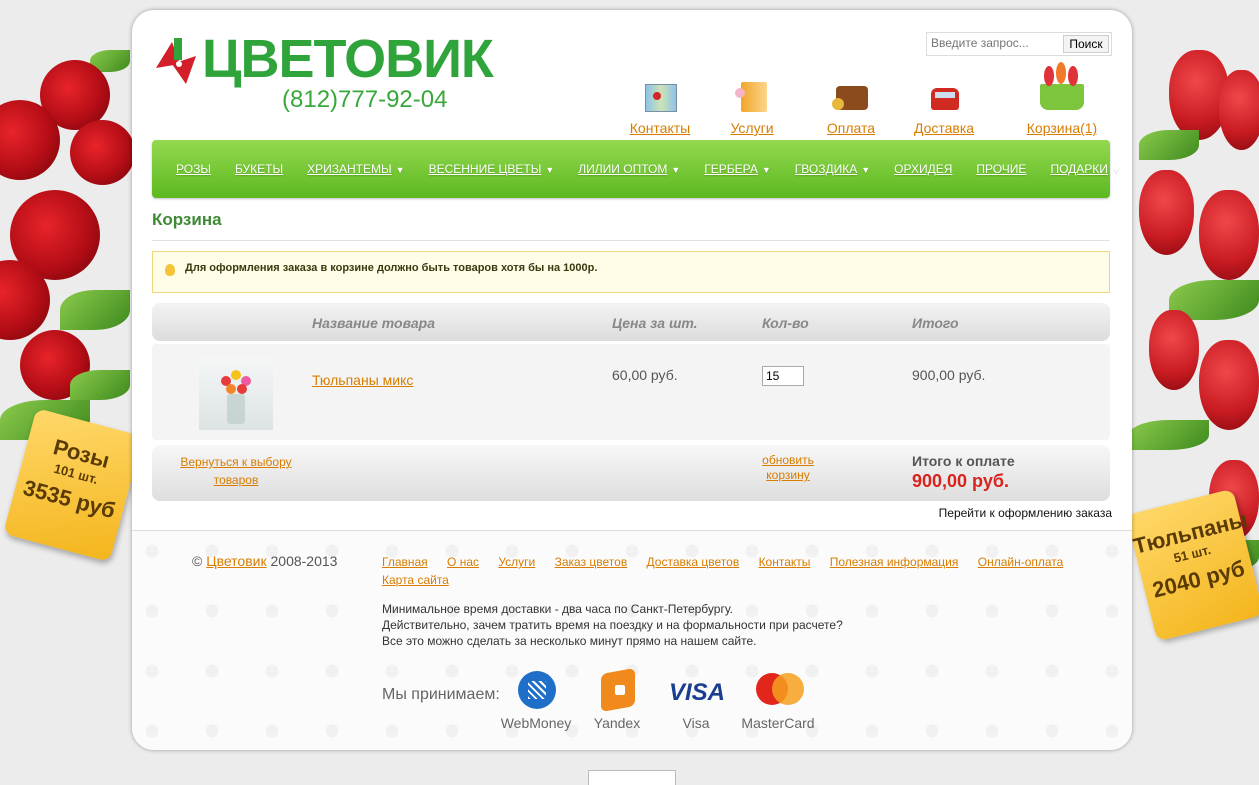 The width and height of the screenshot is (1259, 785). I want to click on search-button: Поиск, so click(1086, 44).